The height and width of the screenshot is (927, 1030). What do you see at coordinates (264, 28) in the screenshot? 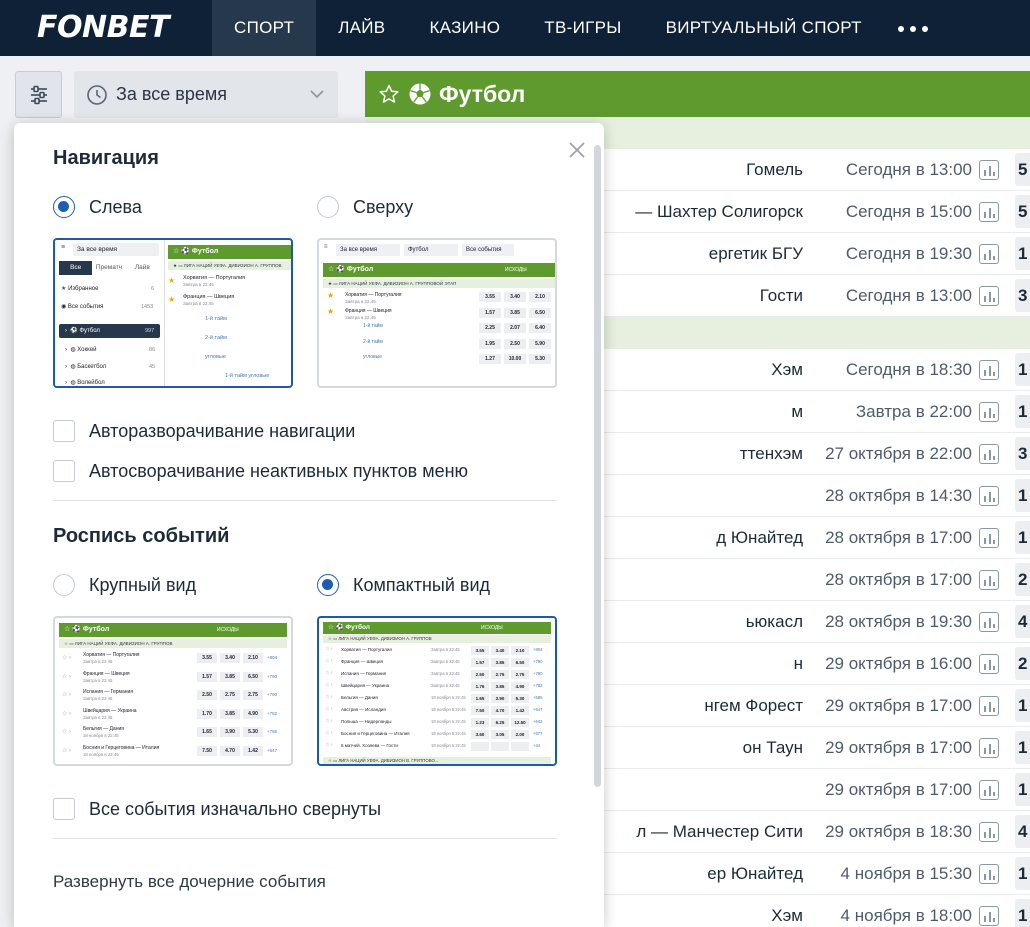
I see `nav-sport: СПОРТ` at bounding box center [264, 28].